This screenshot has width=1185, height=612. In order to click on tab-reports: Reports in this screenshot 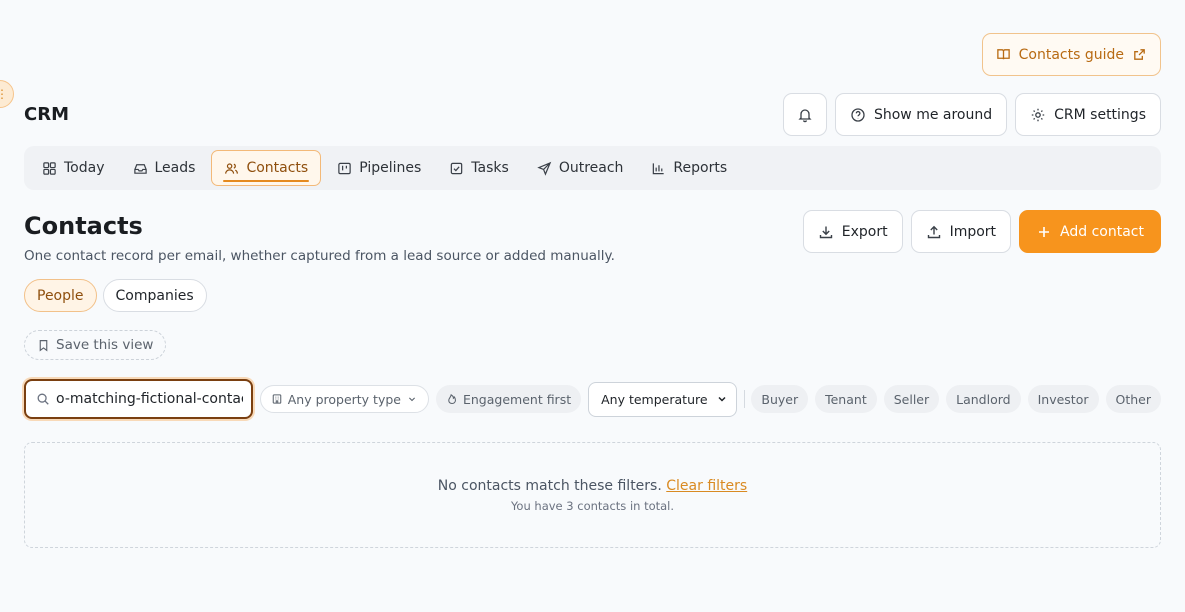, I will do `click(689, 168)`.